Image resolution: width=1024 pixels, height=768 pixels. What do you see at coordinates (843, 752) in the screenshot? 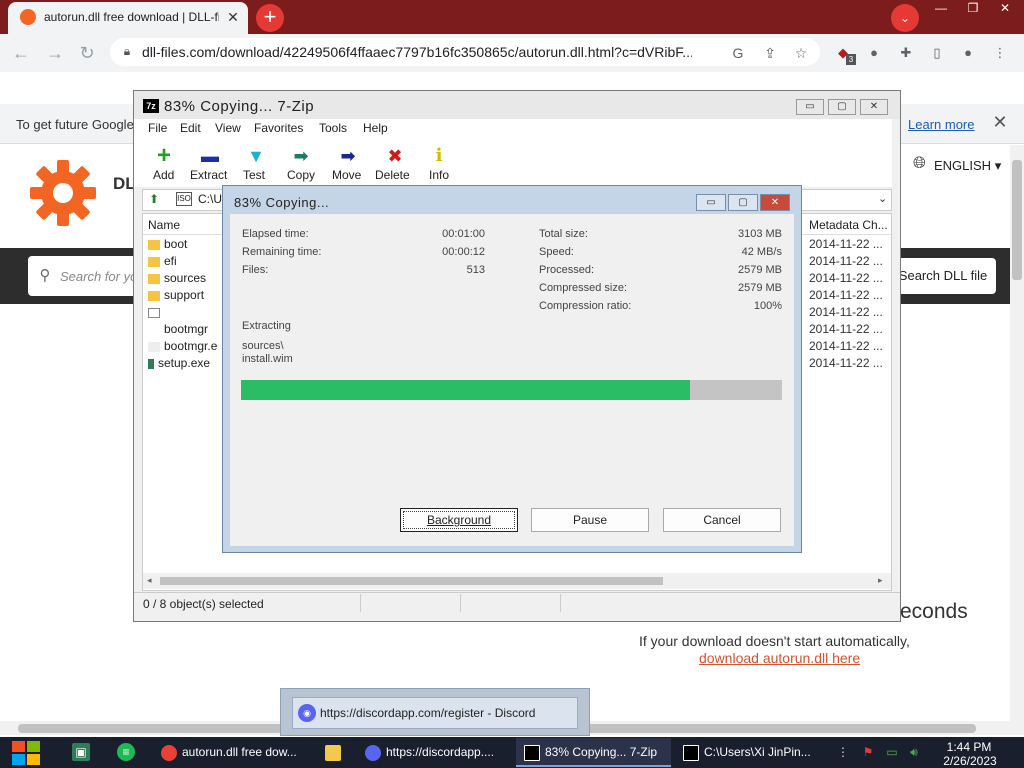
I see `tray-overflow-icon: ⋮` at bounding box center [843, 752].